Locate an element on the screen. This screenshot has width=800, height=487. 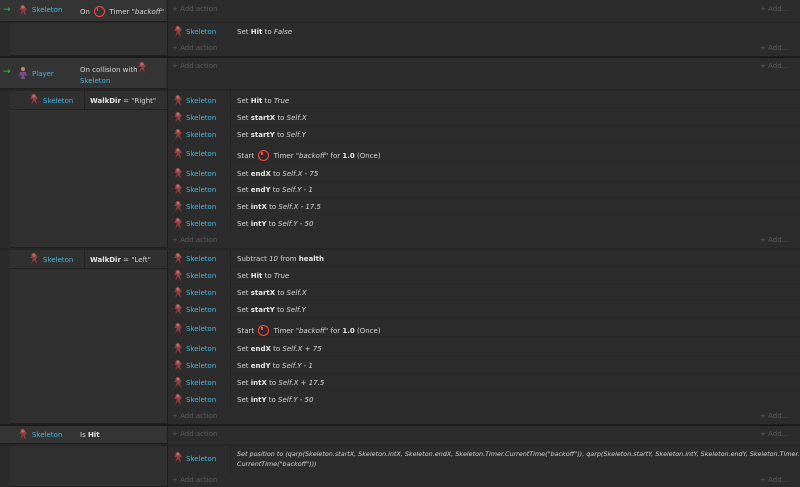
action-text: Set intX to Self.X - 17.5 is located at coordinates (279, 207).